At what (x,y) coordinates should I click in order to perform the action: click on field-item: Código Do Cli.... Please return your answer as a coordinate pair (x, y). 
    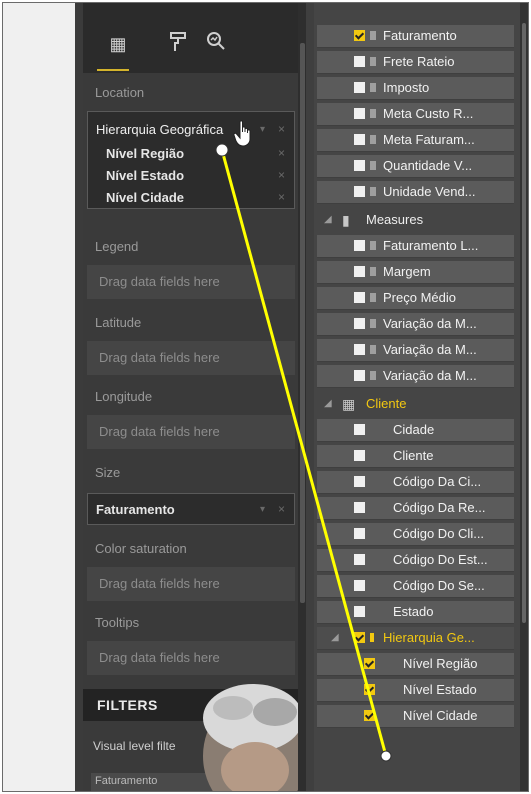
    Looking at the image, I should click on (415, 534).